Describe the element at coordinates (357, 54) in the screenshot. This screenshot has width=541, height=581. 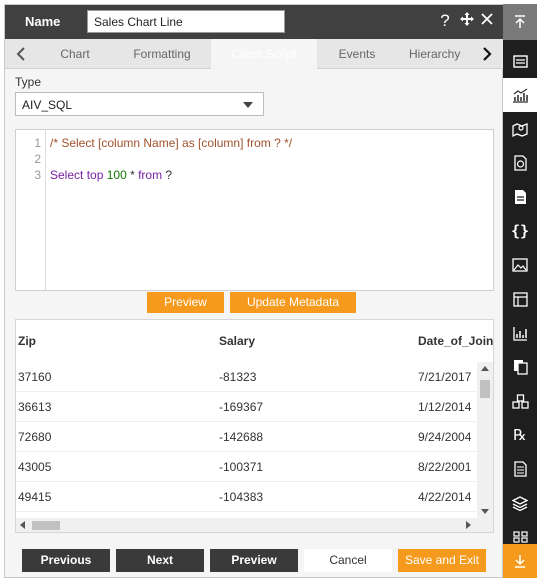
I see `tab-events: Events` at that location.